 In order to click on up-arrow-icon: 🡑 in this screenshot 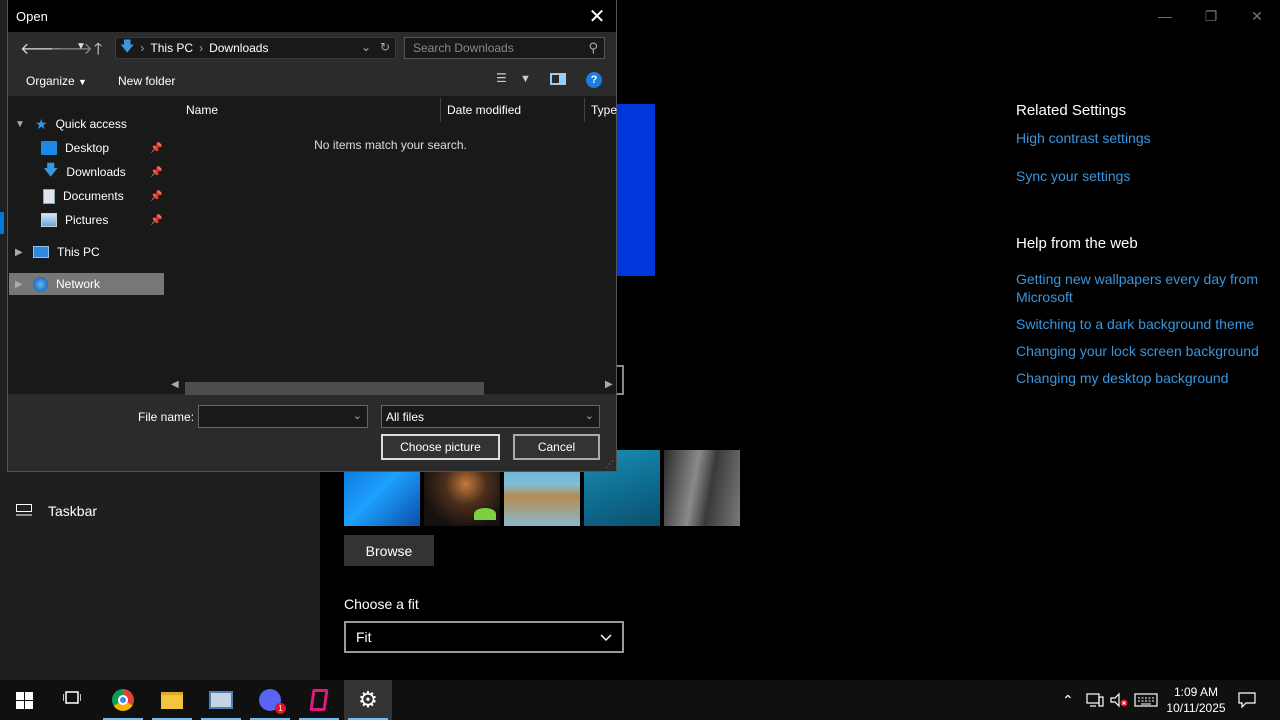, I will do `click(98, 51)`.